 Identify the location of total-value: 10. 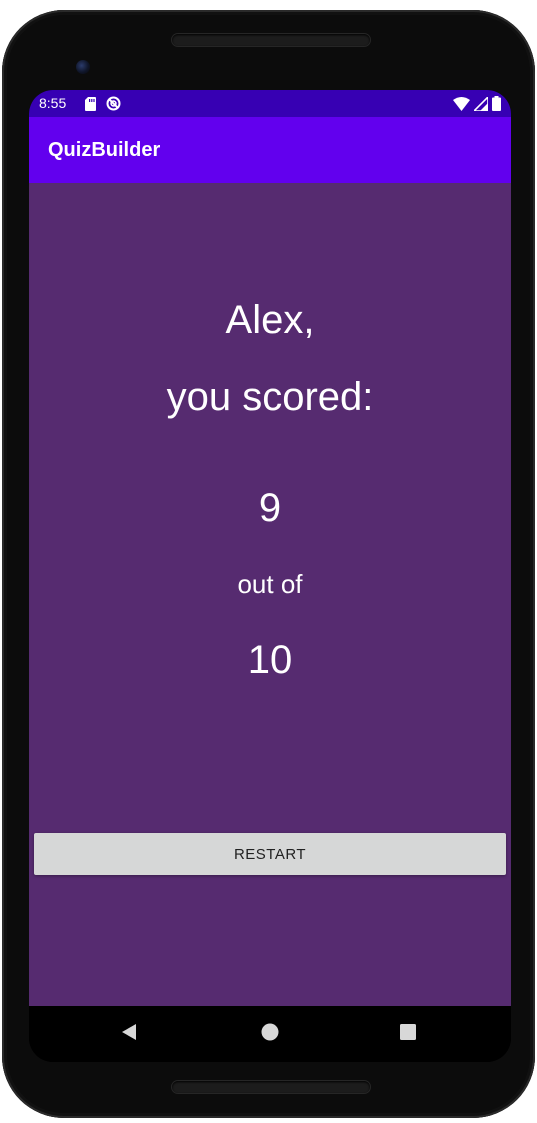
(270, 660).